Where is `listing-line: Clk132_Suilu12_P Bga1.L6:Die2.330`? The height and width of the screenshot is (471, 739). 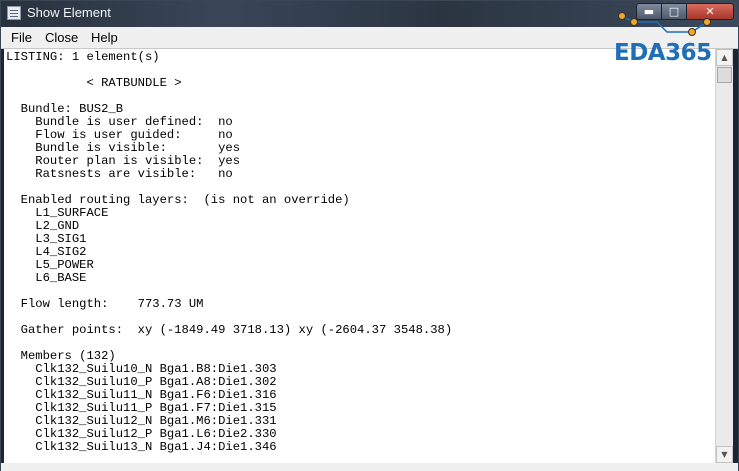 listing-line: Clk132_Suilu12_P Bga1.L6:Die2.330 is located at coordinates (156, 434).